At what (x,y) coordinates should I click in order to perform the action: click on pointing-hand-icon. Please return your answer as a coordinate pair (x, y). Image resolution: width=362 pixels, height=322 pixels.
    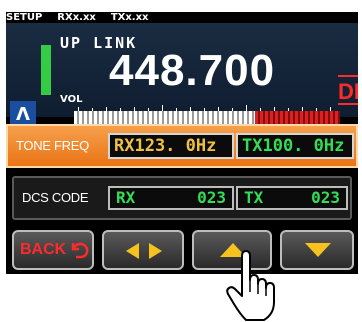
    Looking at the image, I should click on (250, 285).